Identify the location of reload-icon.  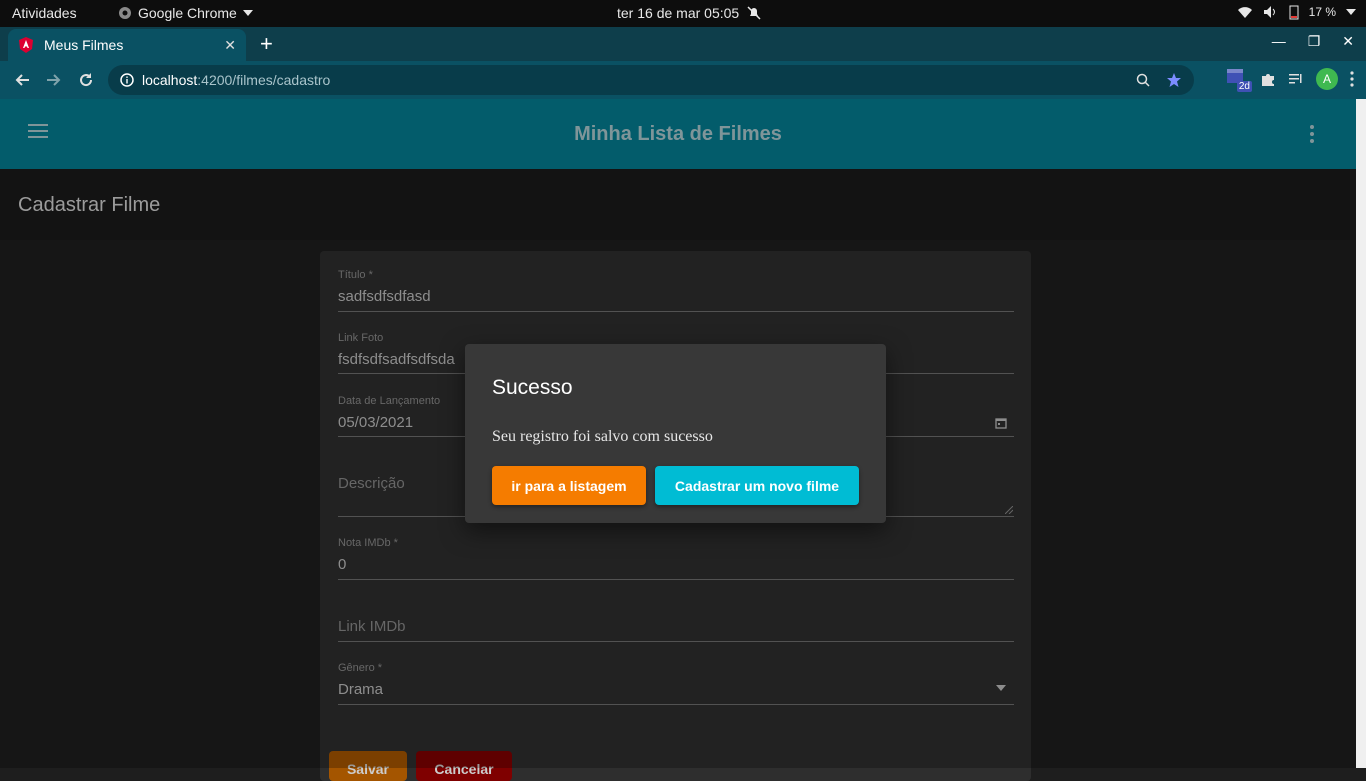
(86, 80).